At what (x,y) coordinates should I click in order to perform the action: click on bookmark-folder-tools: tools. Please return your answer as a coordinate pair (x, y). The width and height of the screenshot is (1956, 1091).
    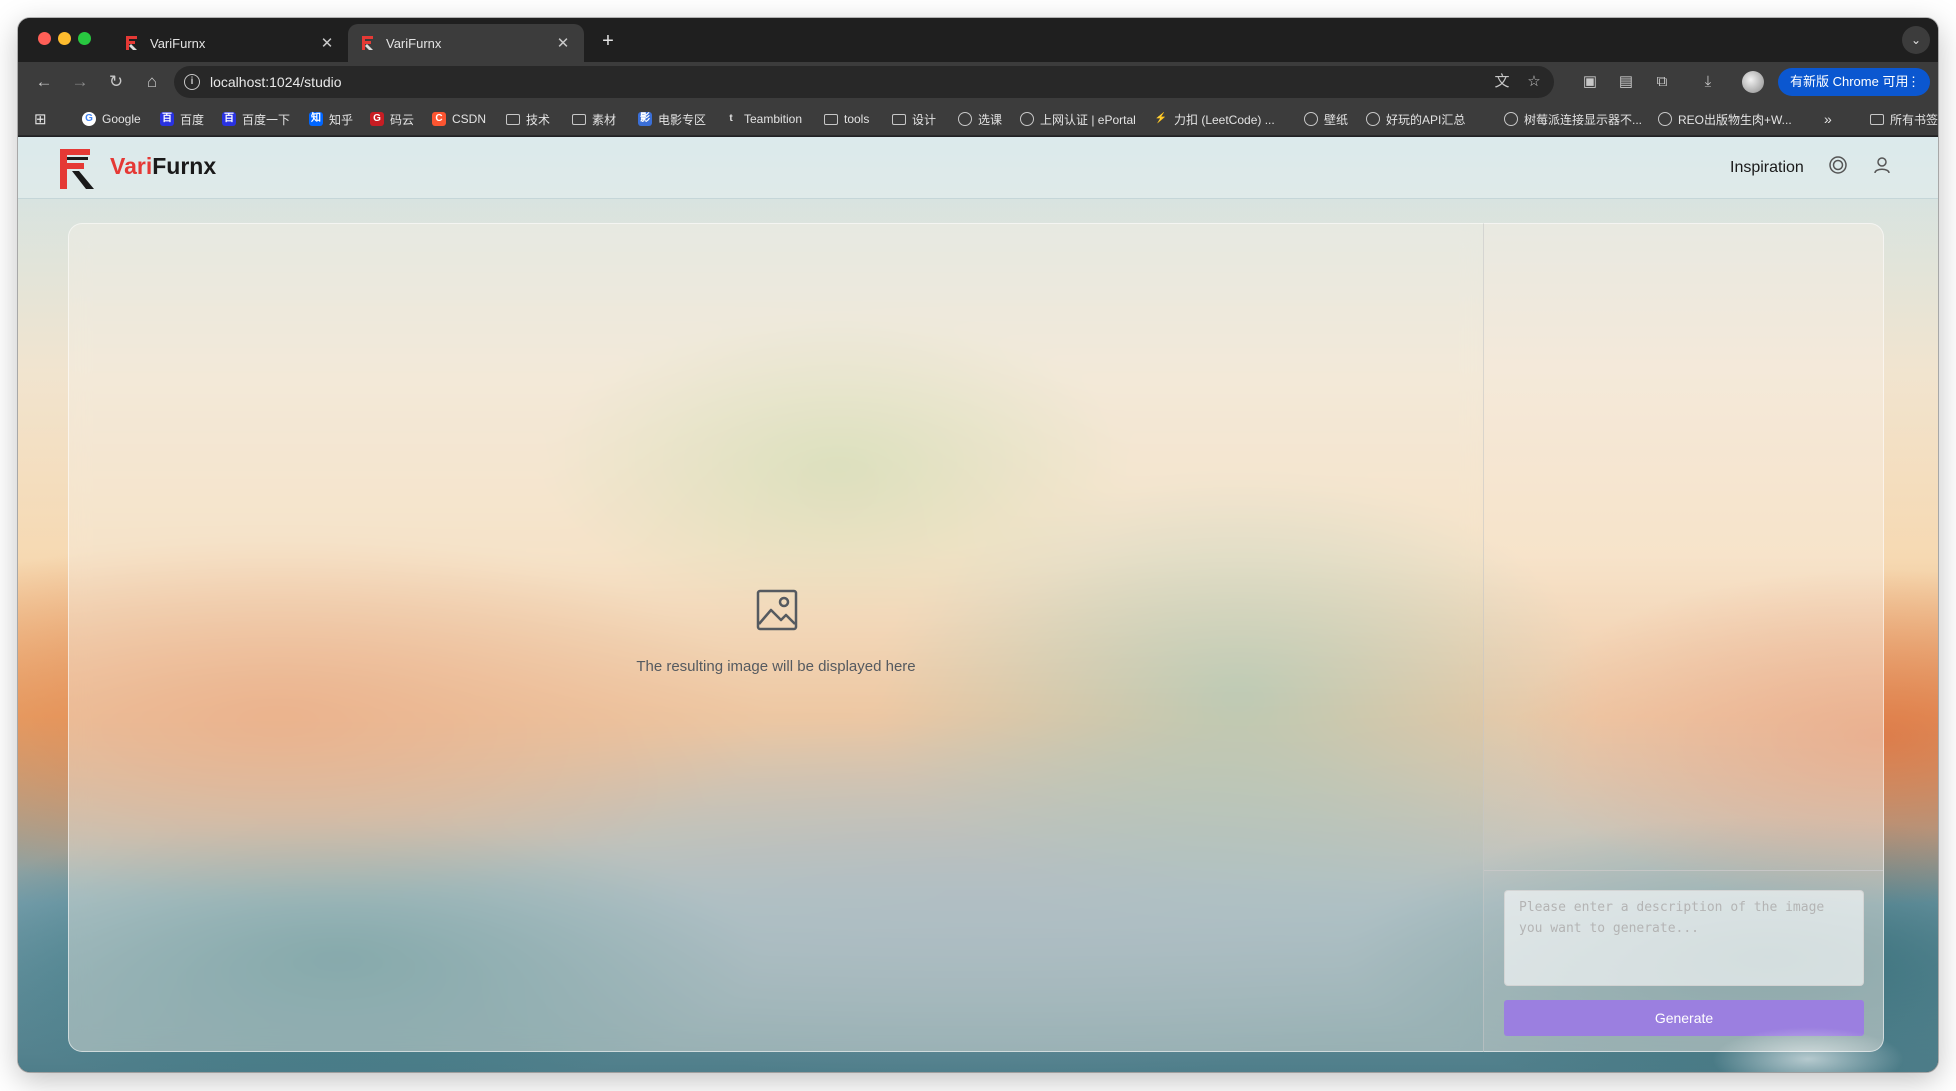
    Looking at the image, I should click on (846, 119).